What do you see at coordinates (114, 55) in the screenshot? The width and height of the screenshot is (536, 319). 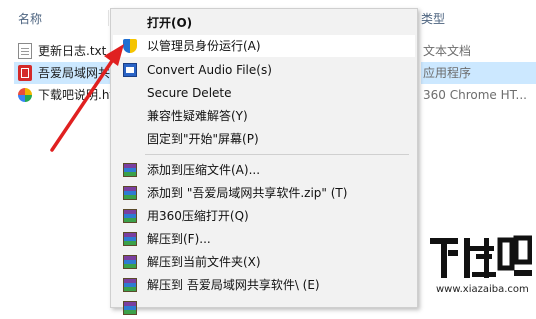 I see `arrow-head` at bounding box center [114, 55].